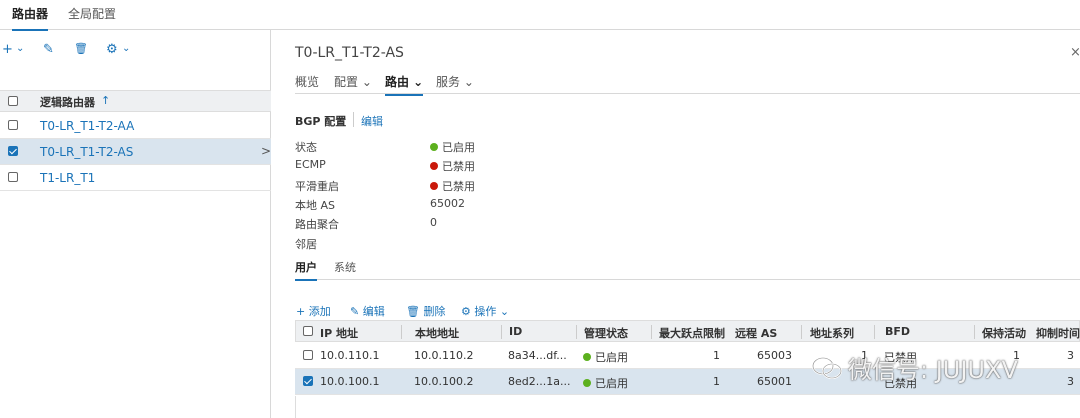 The width and height of the screenshot is (1080, 418). What do you see at coordinates (606, 333) in the screenshot?
I see `column-header-admin-status: 管理状态` at bounding box center [606, 333].